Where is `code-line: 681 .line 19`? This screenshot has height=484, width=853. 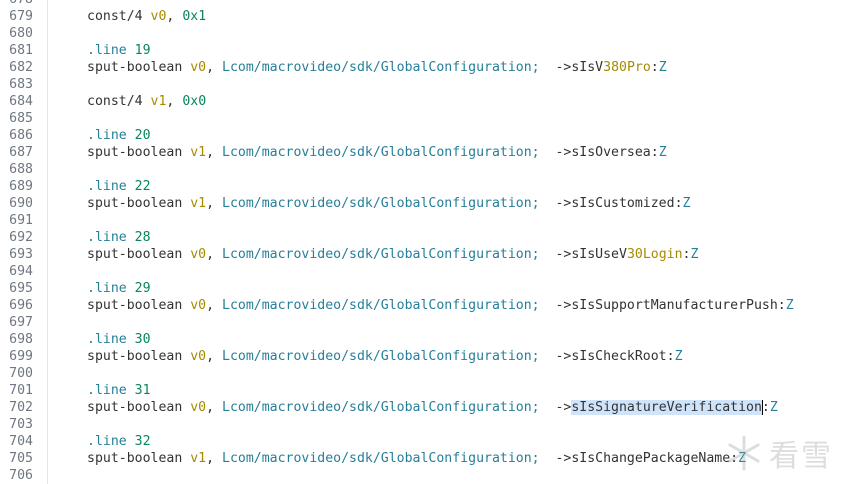 code-line: 681 .line 19 is located at coordinates (426, 50).